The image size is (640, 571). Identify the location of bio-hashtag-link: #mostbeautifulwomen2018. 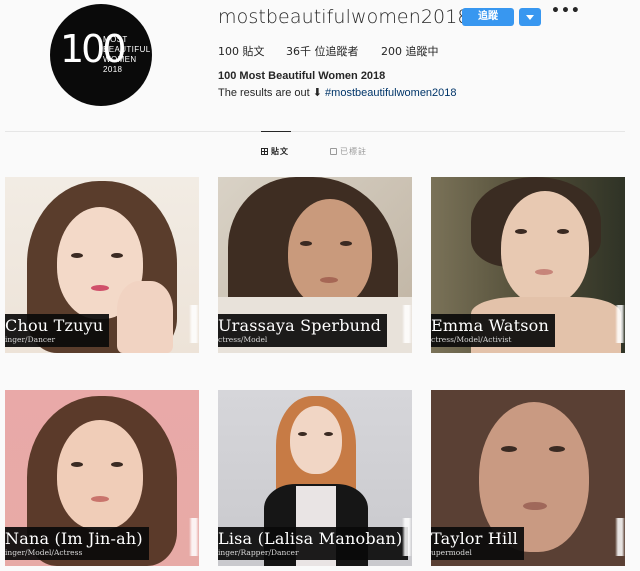
(390, 93).